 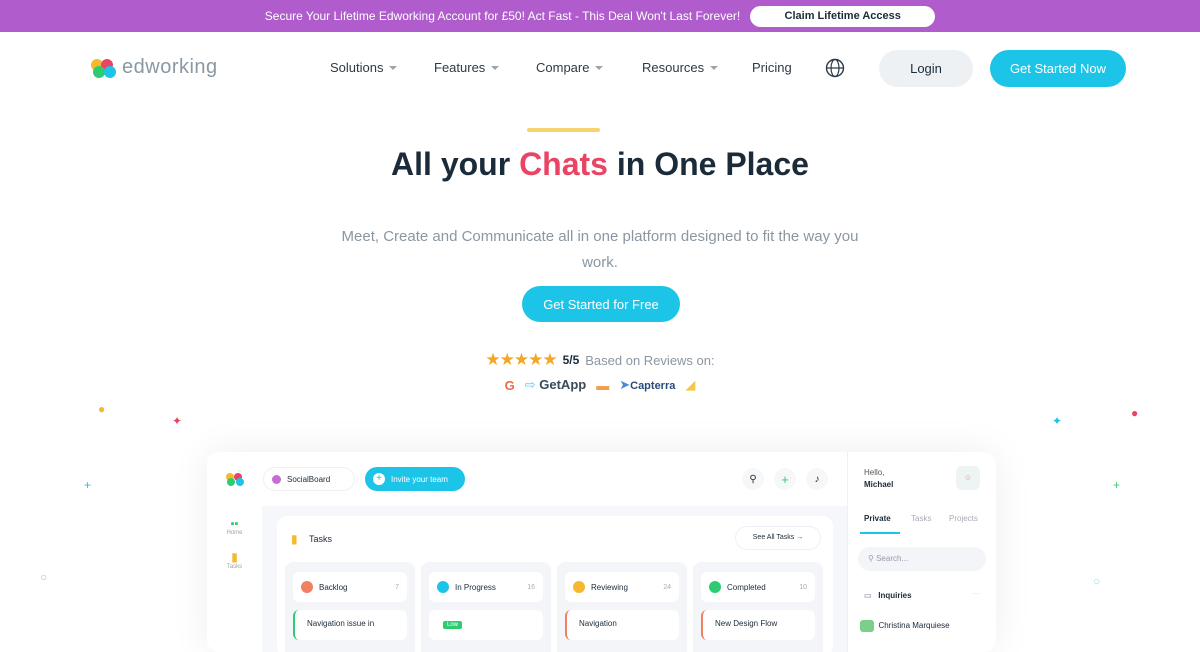 I want to click on clock-icon, so click(x=443, y=587).